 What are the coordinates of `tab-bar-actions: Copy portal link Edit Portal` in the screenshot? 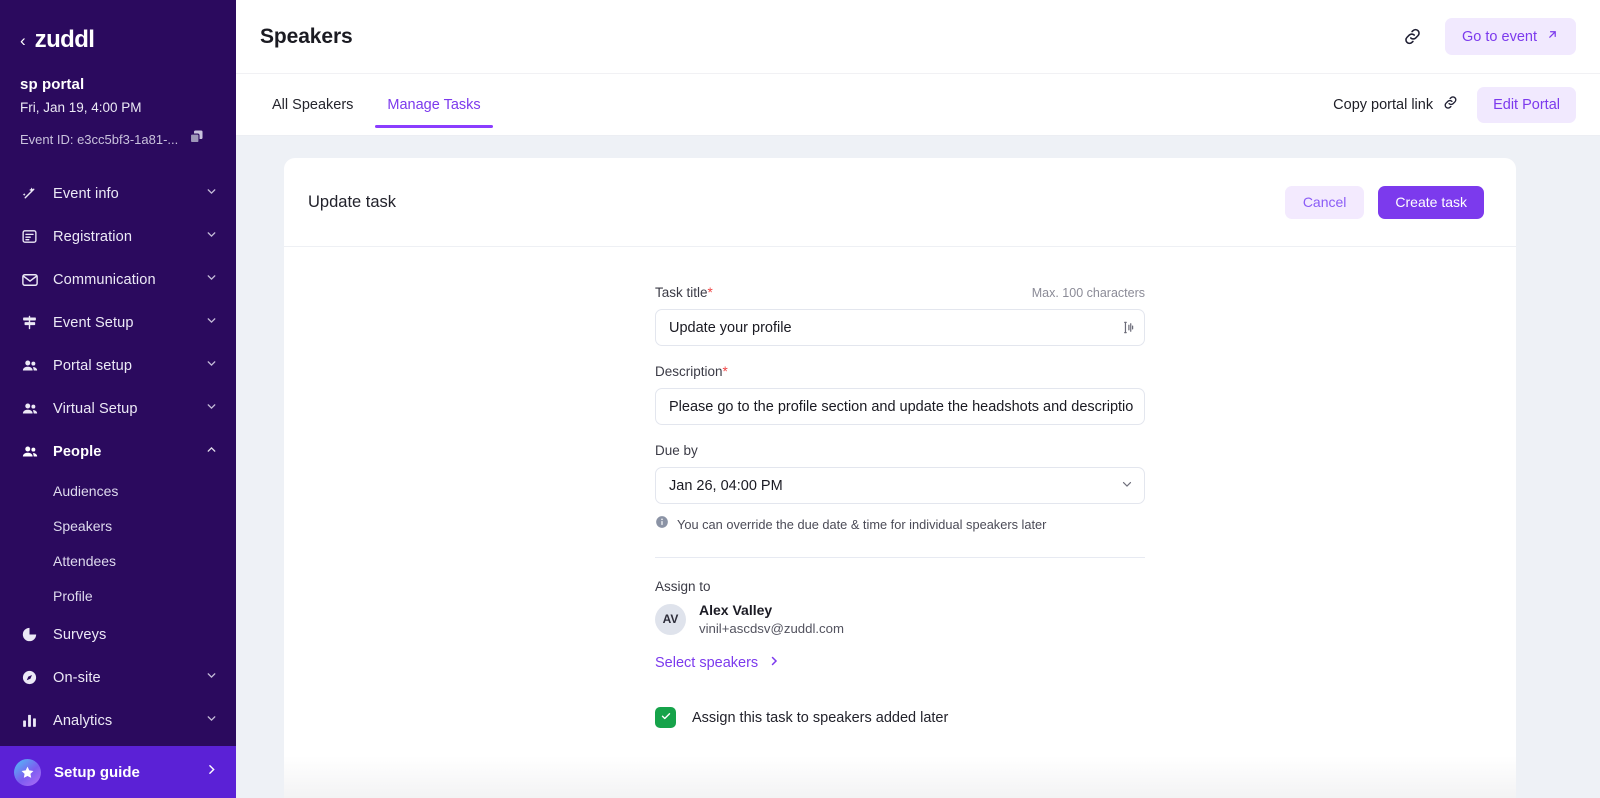 It's located at (1454, 104).